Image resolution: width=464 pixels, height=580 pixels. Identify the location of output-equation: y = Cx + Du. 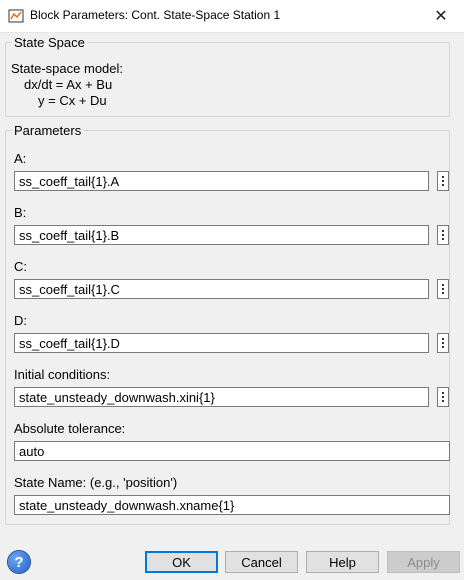
(72, 100).